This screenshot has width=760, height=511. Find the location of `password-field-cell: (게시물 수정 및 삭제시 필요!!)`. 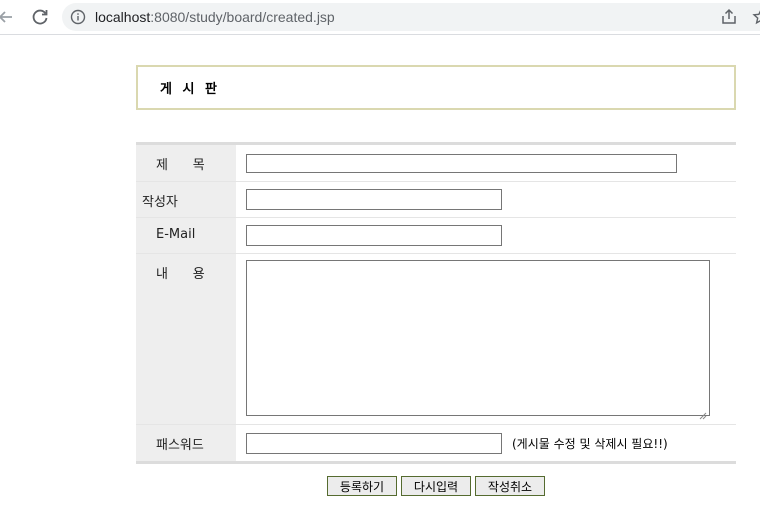

password-field-cell: (게시물 수정 및 삭제시 필요!!) is located at coordinates (486, 443).